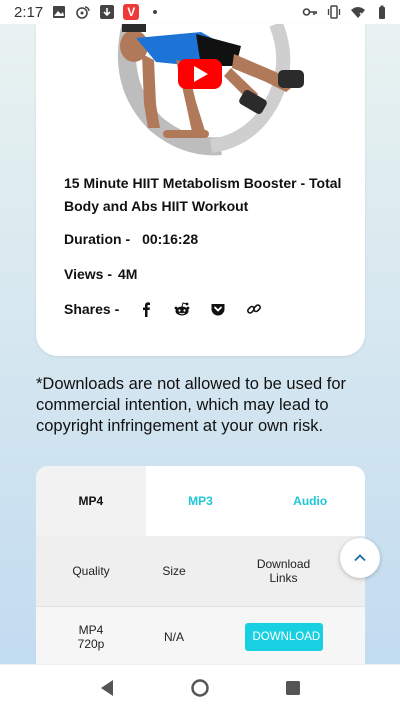 The image size is (400, 711). What do you see at coordinates (146, 309) in the screenshot?
I see `facebook-icon` at bounding box center [146, 309].